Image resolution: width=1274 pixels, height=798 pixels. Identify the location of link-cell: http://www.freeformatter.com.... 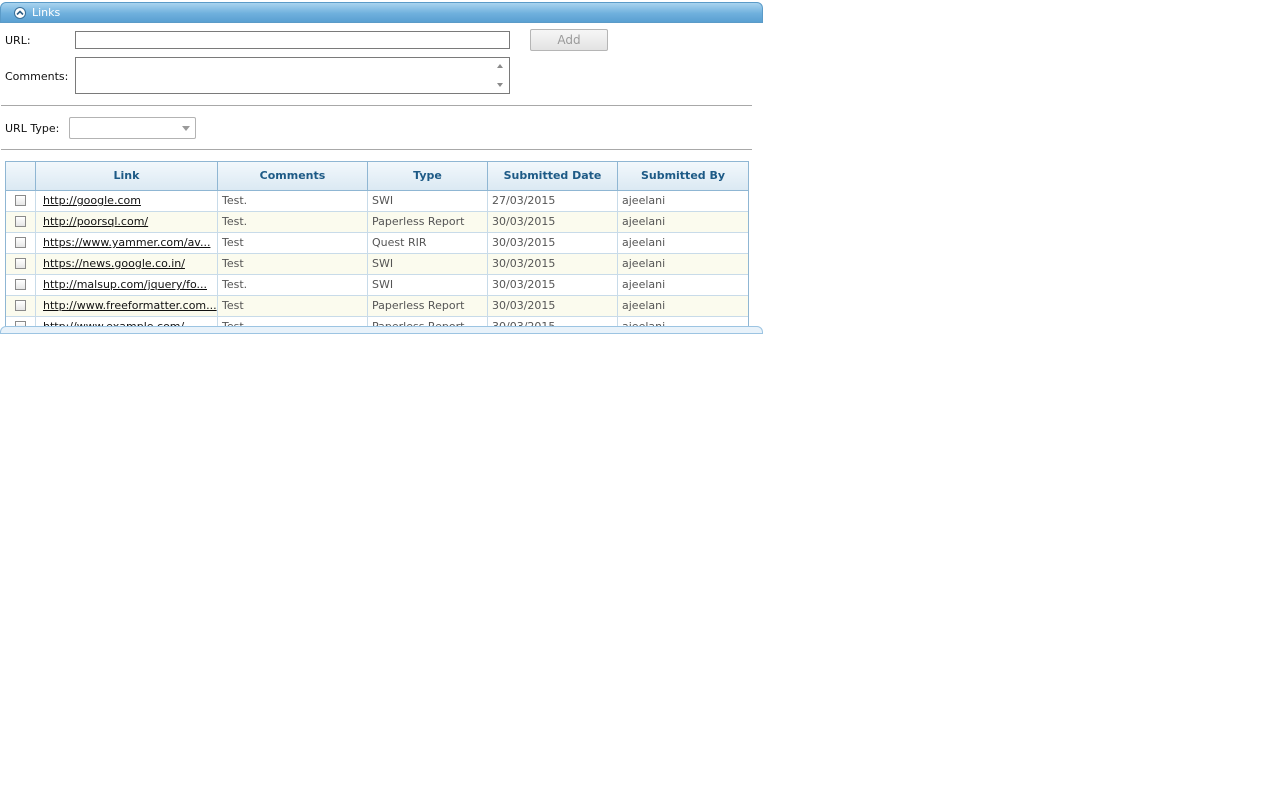
(127, 306).